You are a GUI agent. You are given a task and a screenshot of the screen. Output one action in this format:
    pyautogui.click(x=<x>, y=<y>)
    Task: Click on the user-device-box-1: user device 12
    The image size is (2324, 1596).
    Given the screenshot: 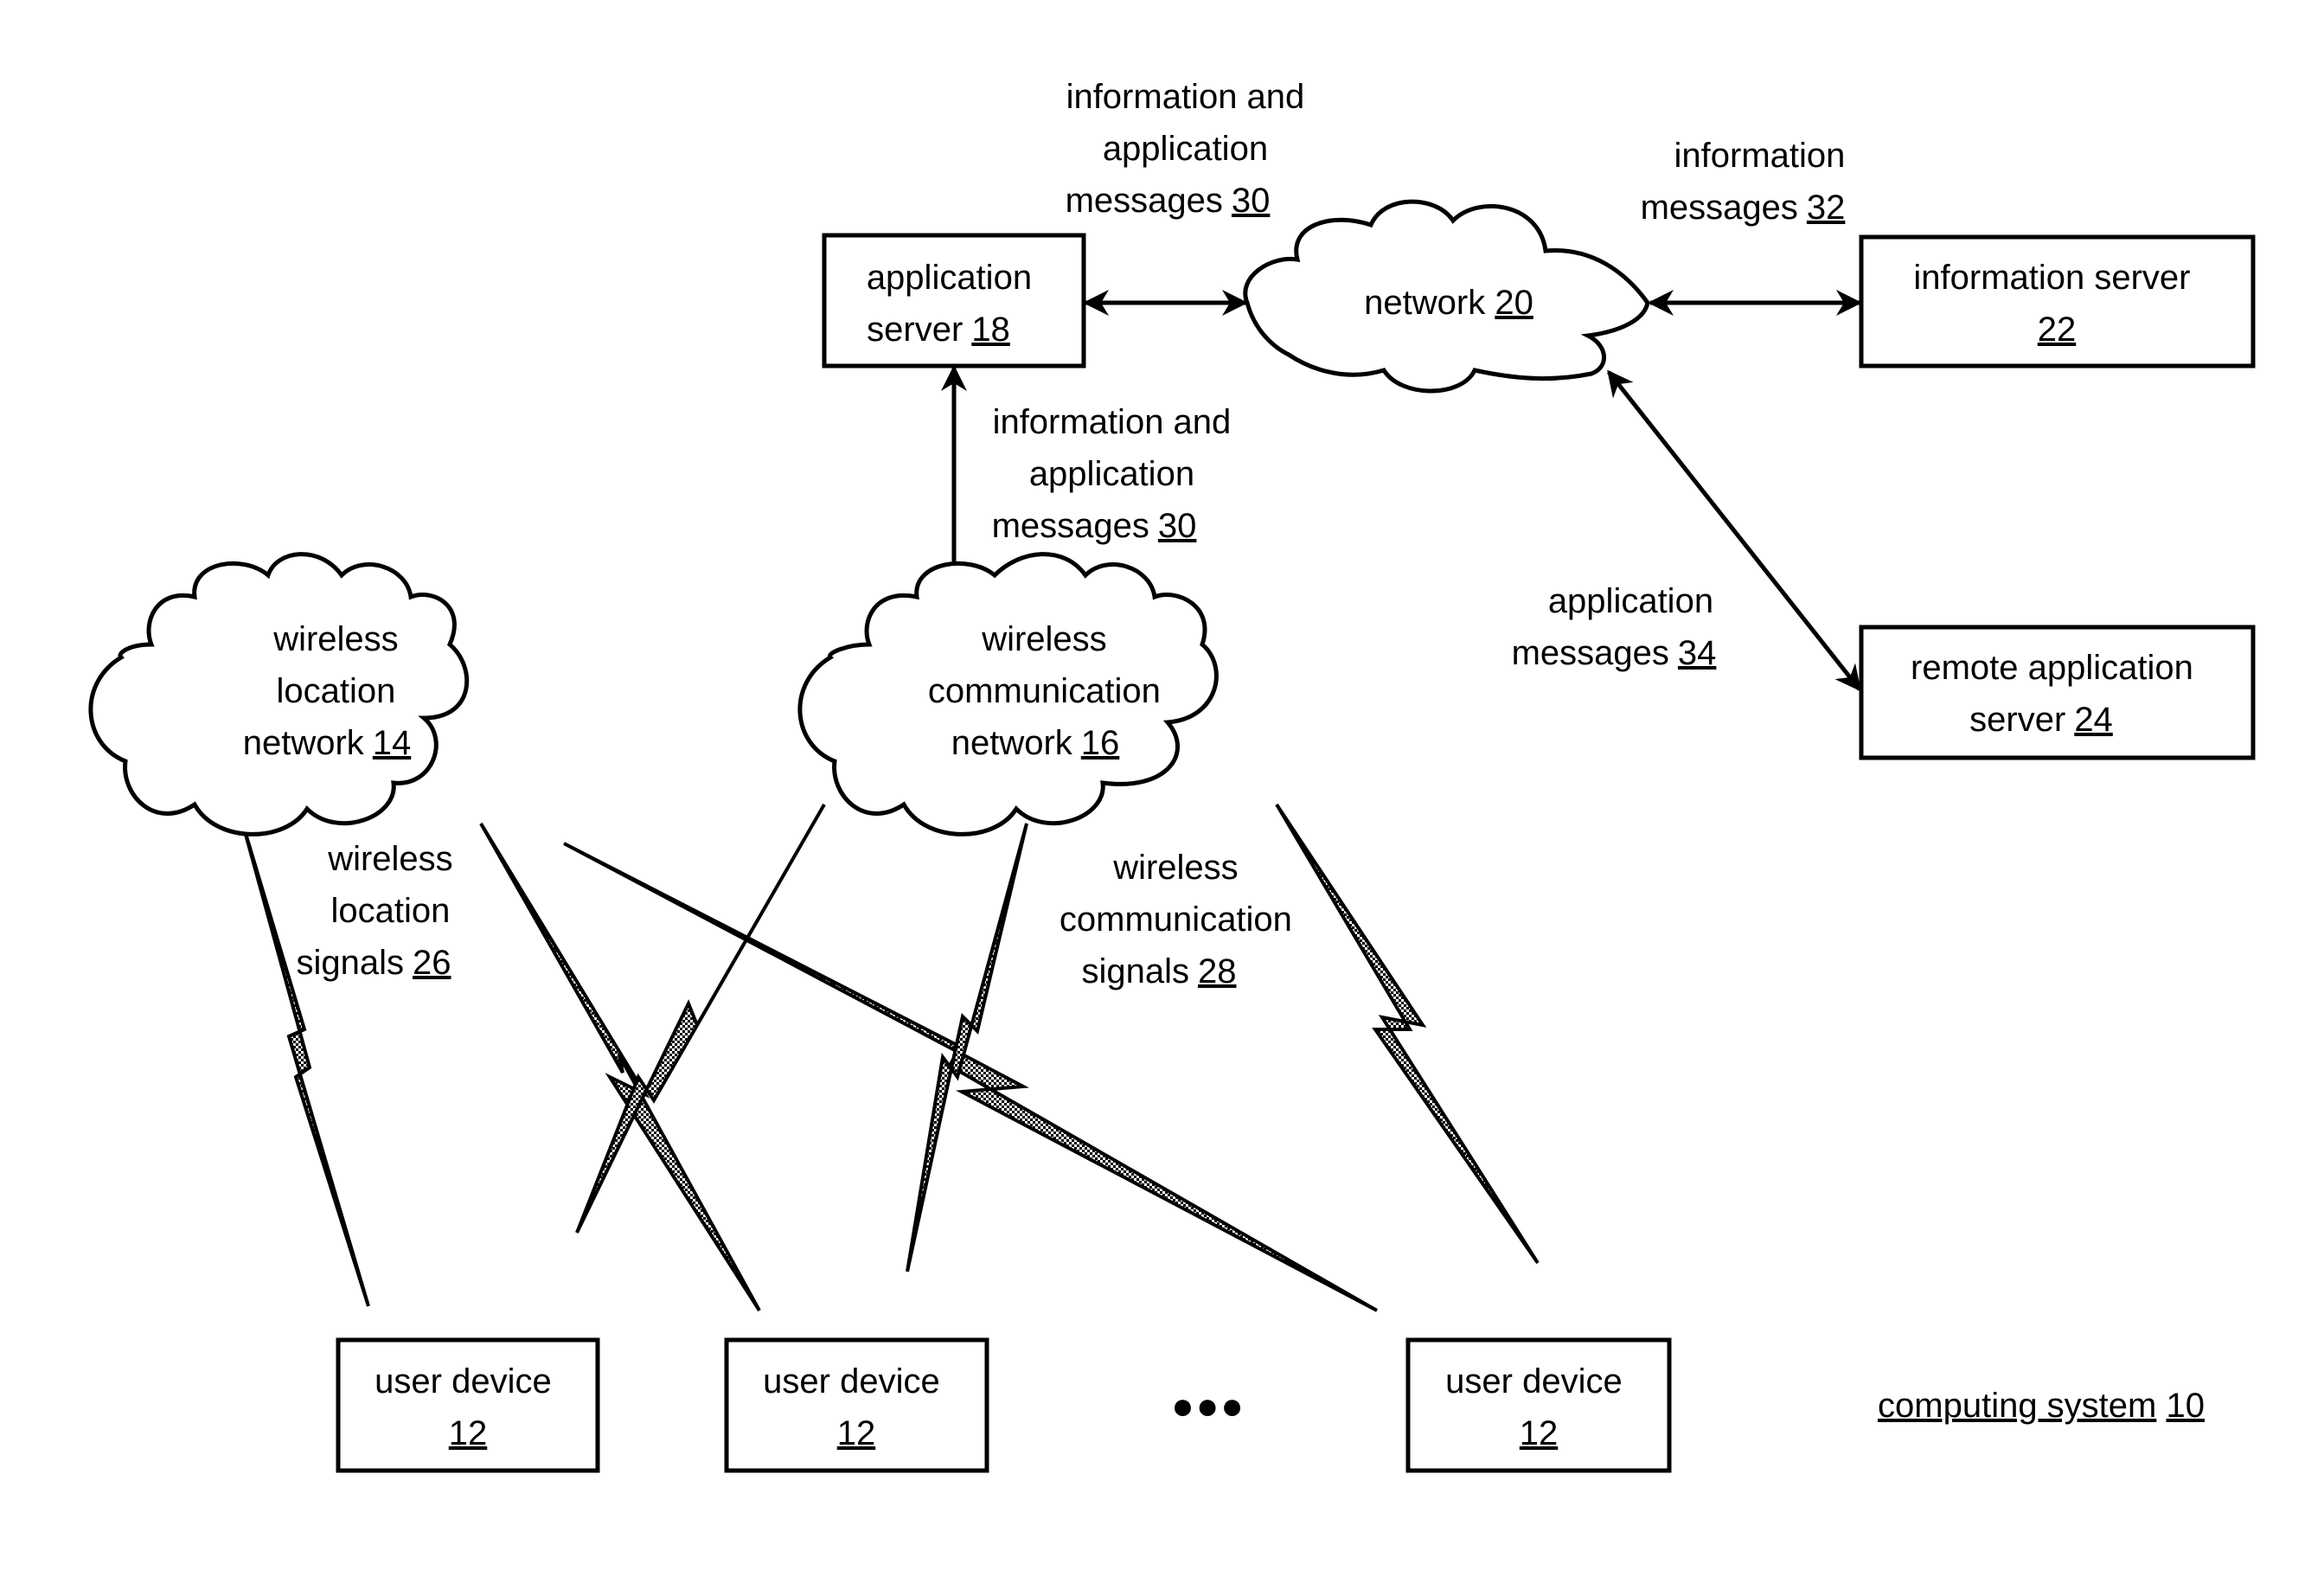 What is the action you would take?
    pyautogui.click(x=468, y=1405)
    